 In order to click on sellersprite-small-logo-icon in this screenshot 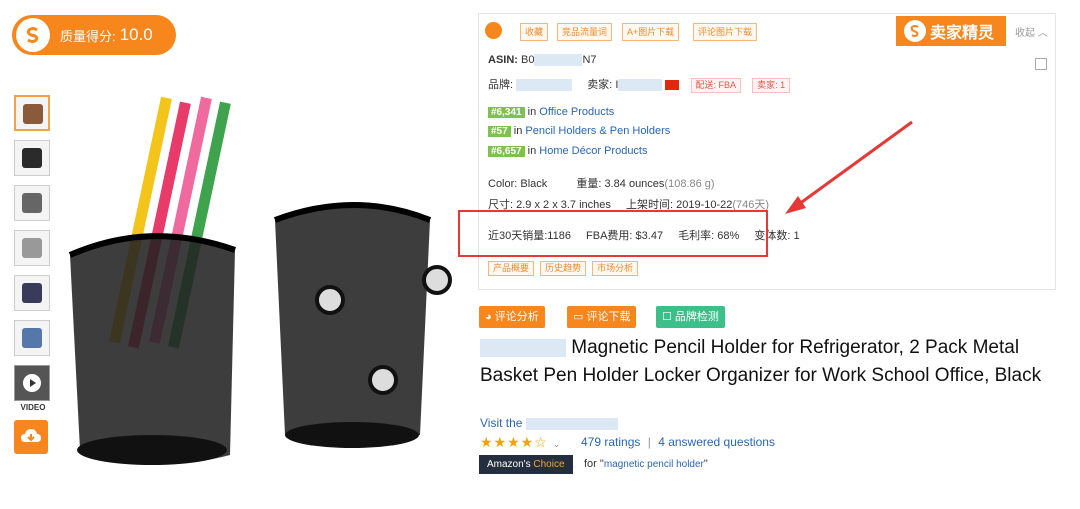, I will do `click(493, 30)`.